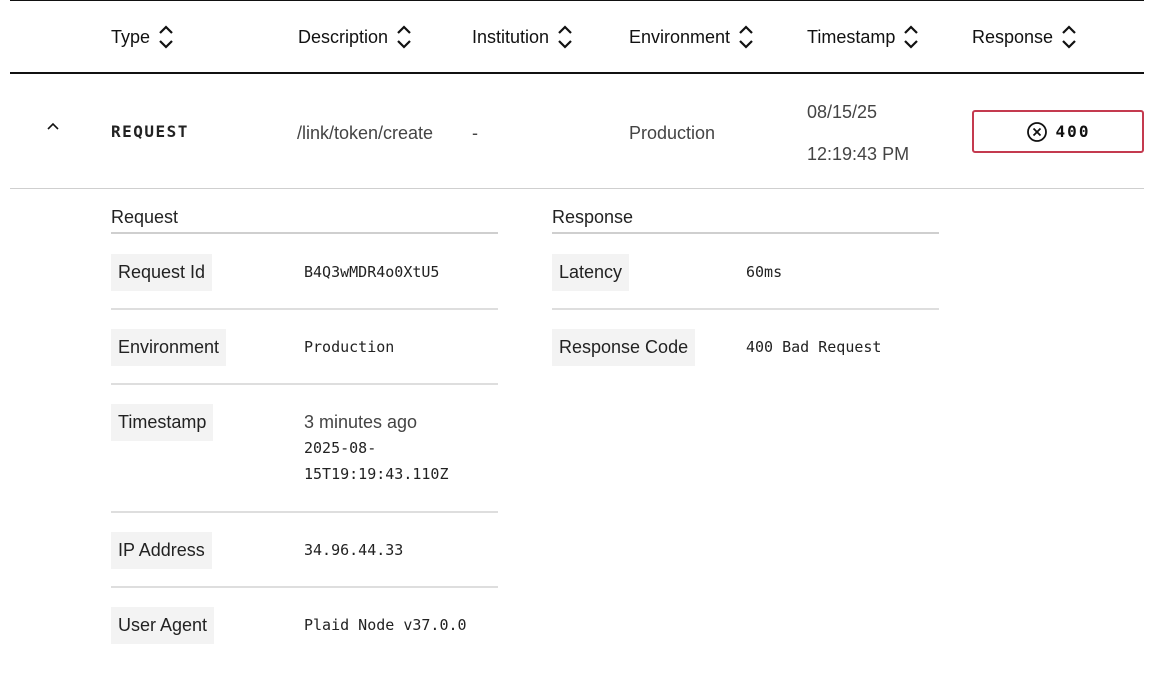 The image size is (1160, 696). What do you see at coordinates (150, 131) in the screenshot?
I see `row-type: REQUEST` at bounding box center [150, 131].